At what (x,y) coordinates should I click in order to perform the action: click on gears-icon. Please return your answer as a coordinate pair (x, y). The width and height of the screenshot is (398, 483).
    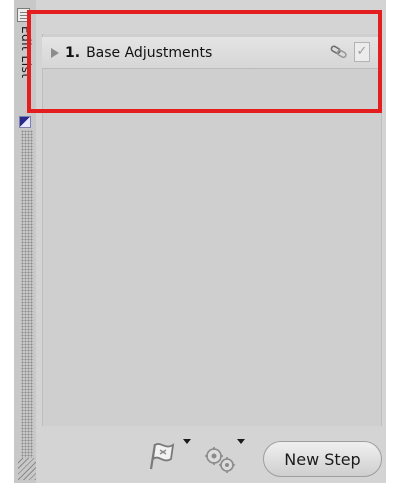
    Looking at the image, I should click on (222, 460).